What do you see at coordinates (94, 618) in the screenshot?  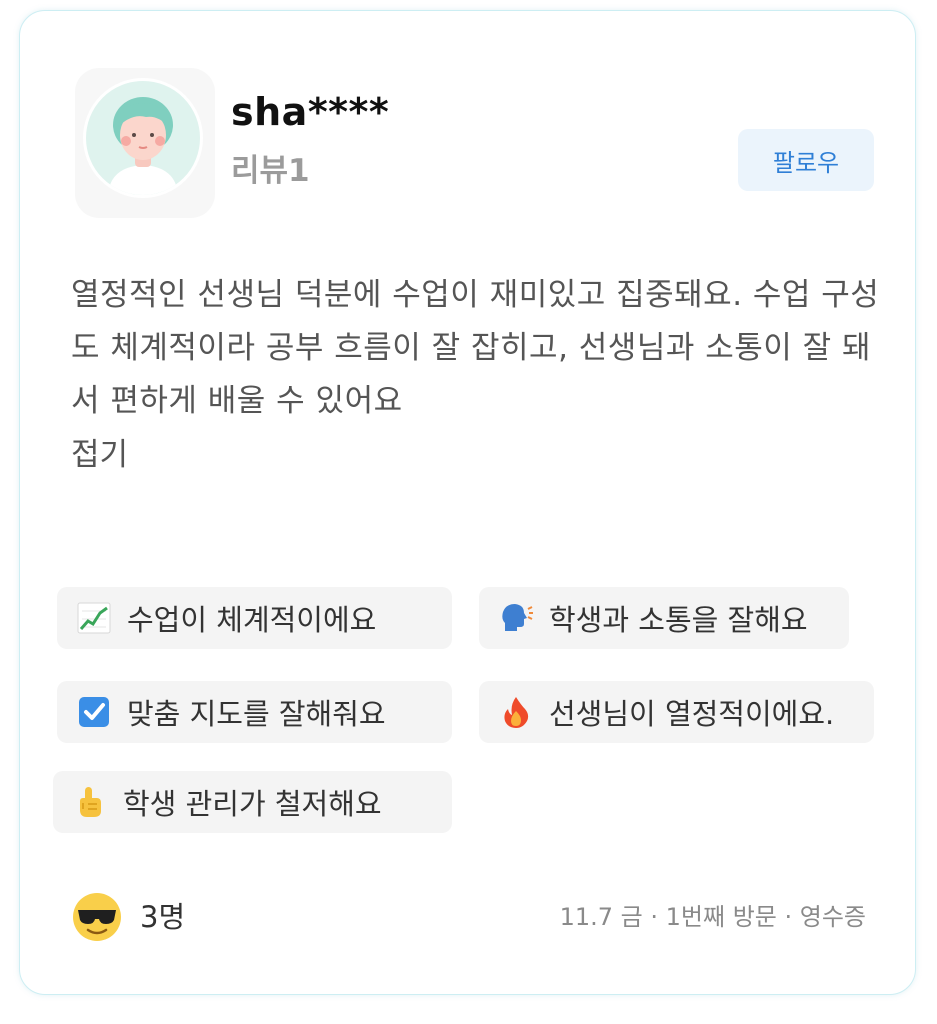 I see `chart-increasing-icon` at bounding box center [94, 618].